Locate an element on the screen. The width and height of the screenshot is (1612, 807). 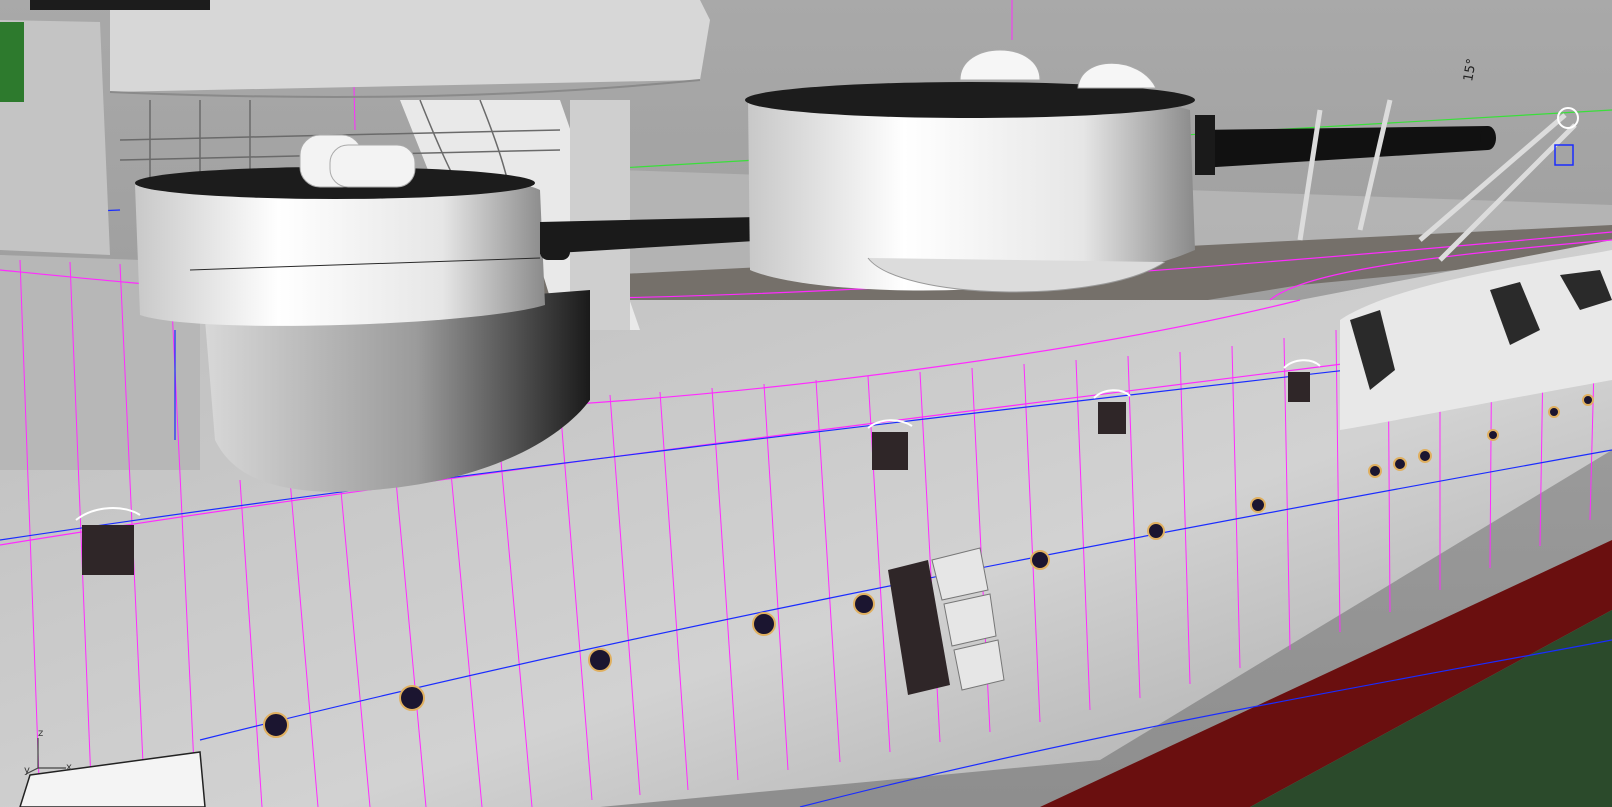
green-panel is located at coordinates (12, 62).